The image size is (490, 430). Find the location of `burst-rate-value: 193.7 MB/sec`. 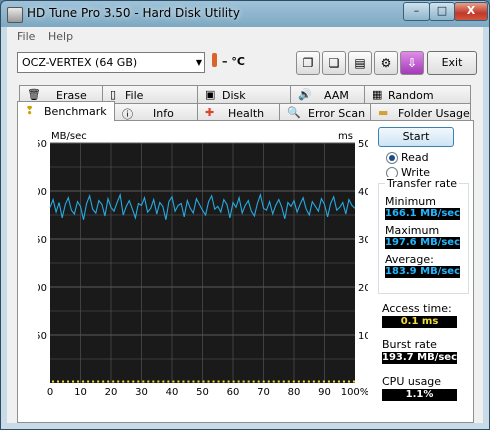

burst-rate-value: 193.7 MB/sec is located at coordinates (419, 358).